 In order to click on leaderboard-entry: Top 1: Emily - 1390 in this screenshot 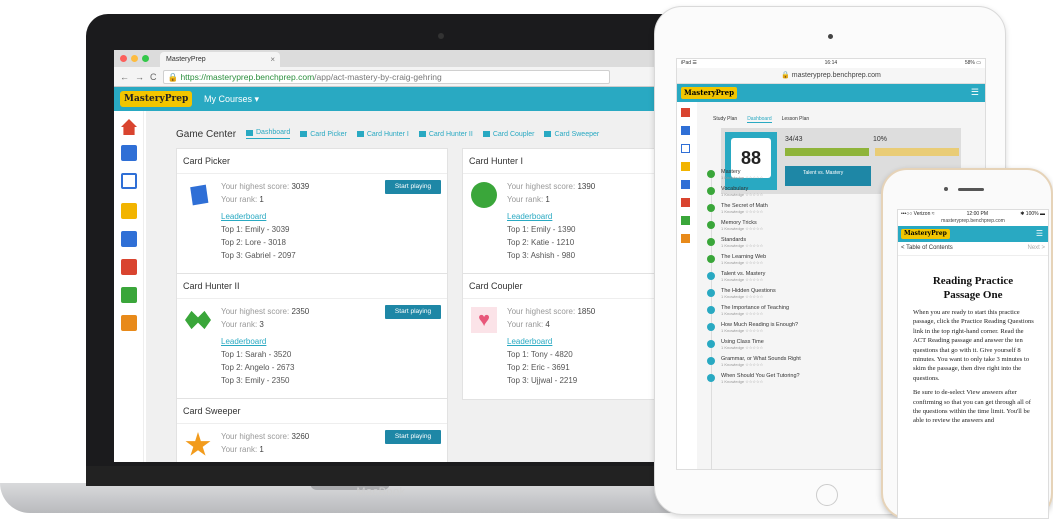, I will do `click(541, 229)`.